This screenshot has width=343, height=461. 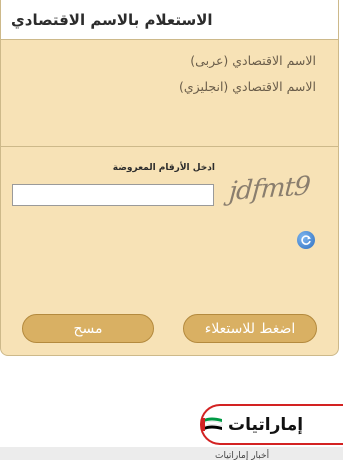 What do you see at coordinates (212, 424) in the screenshot?
I see `uae-flag-icon` at bounding box center [212, 424].